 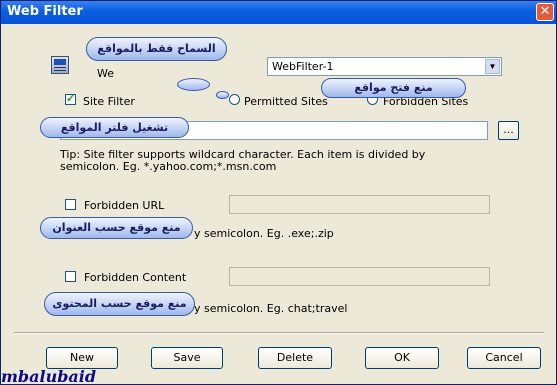 I want to click on delete-button: Delete, so click(x=295, y=358).